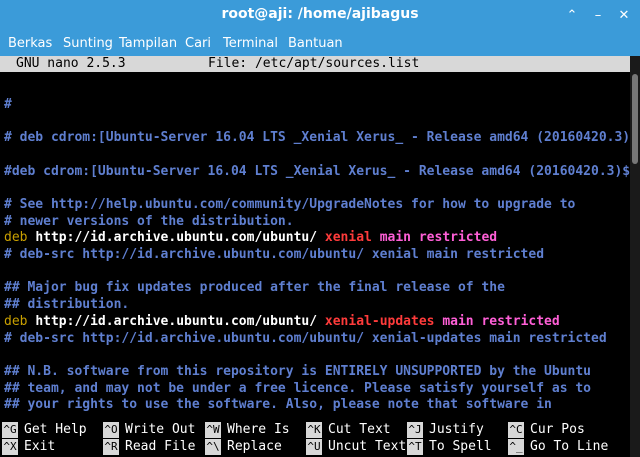  Describe the element at coordinates (213, 447) in the screenshot. I see `shortcut-key: ^\` at that location.